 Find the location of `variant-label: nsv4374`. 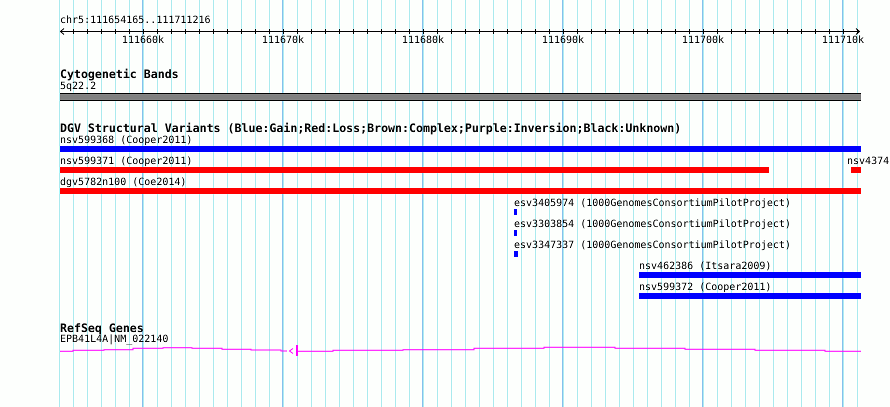

variant-label: nsv4374 is located at coordinates (868, 161).